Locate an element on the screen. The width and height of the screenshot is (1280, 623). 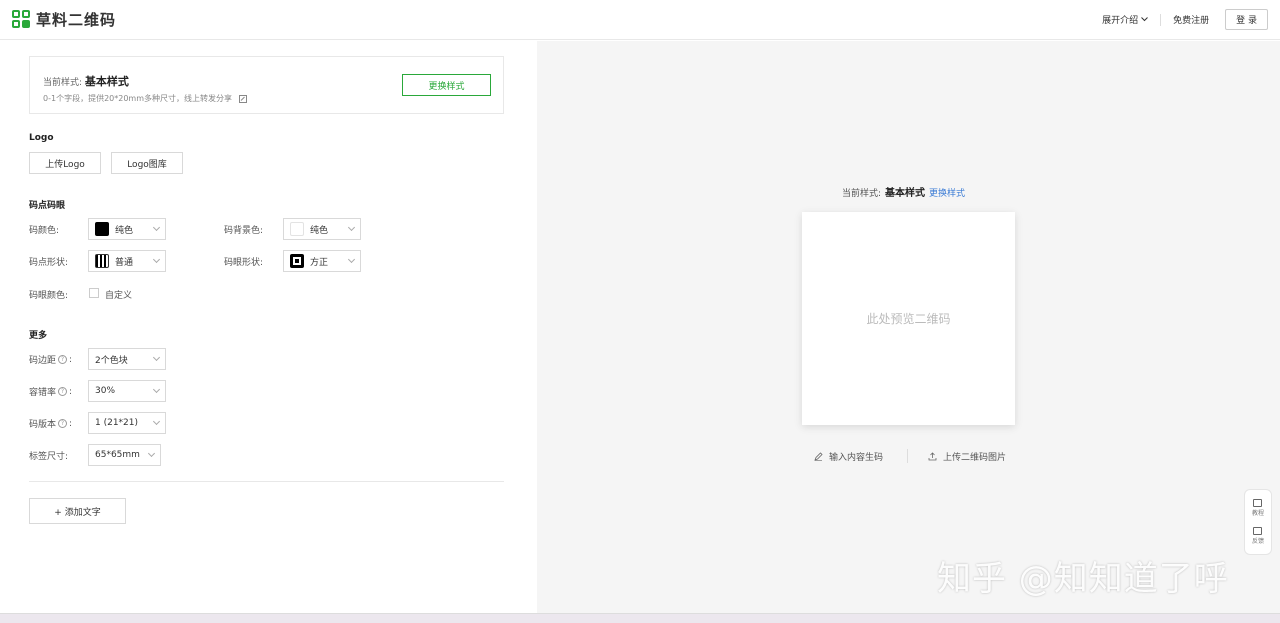
margin-label-colon: : is located at coordinates (71, 359).